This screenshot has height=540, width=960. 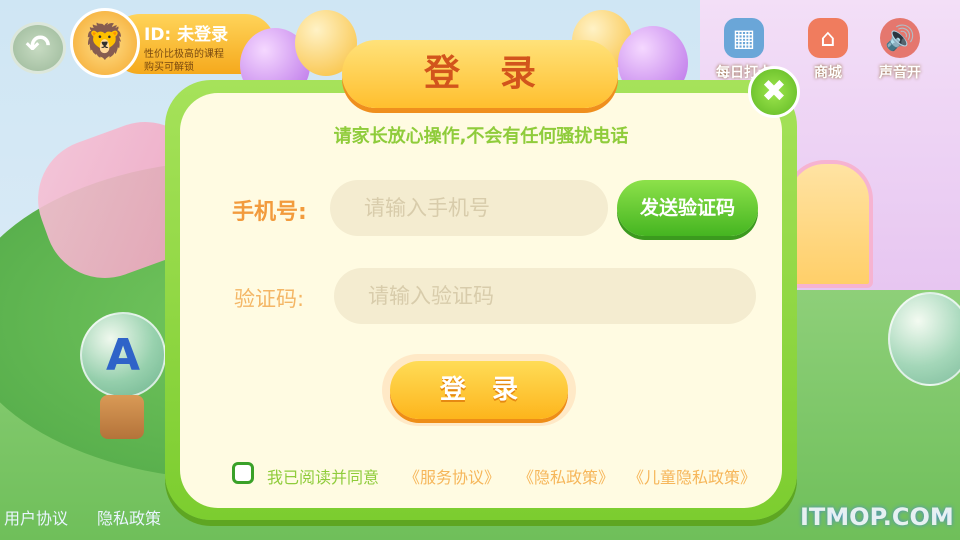 I want to click on shop-label: 商城, so click(x=828, y=73).